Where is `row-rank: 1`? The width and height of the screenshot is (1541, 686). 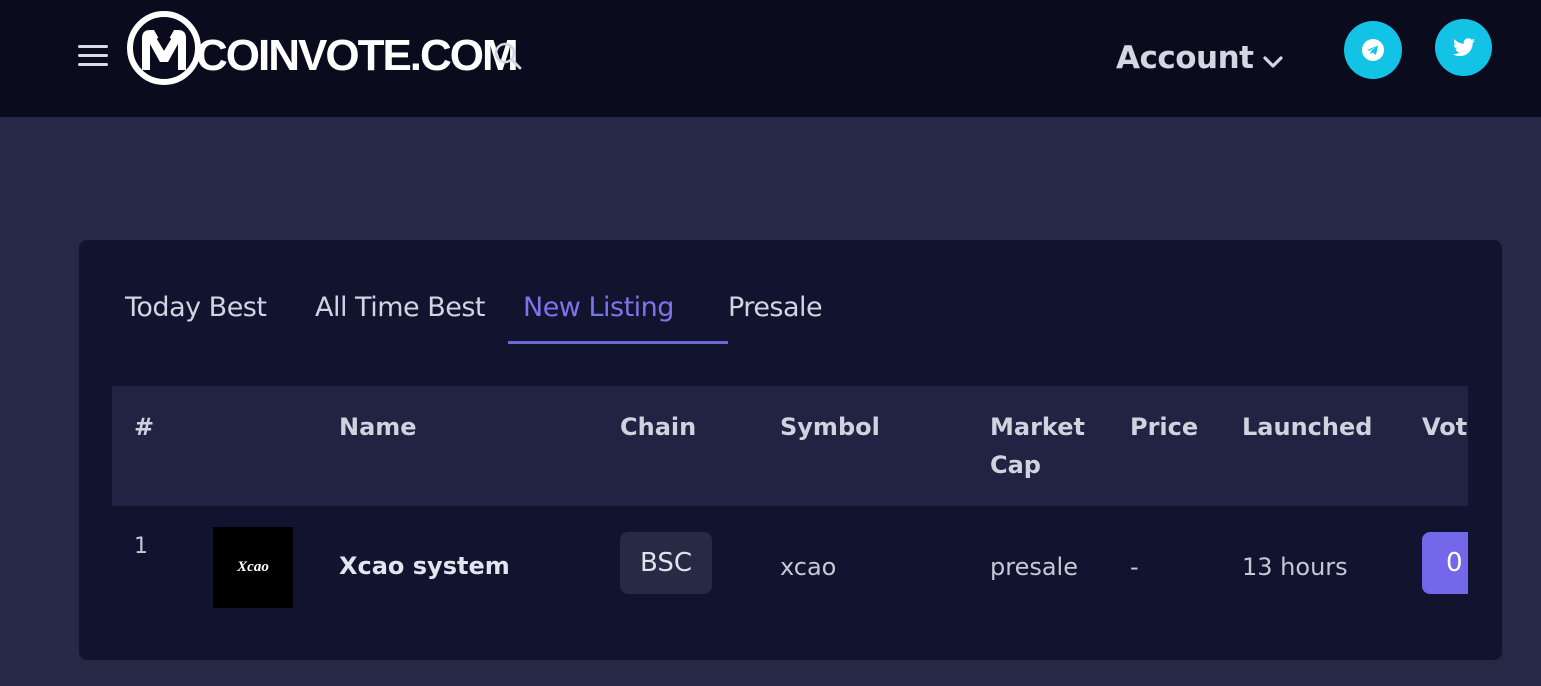
row-rank: 1 is located at coordinates (141, 546).